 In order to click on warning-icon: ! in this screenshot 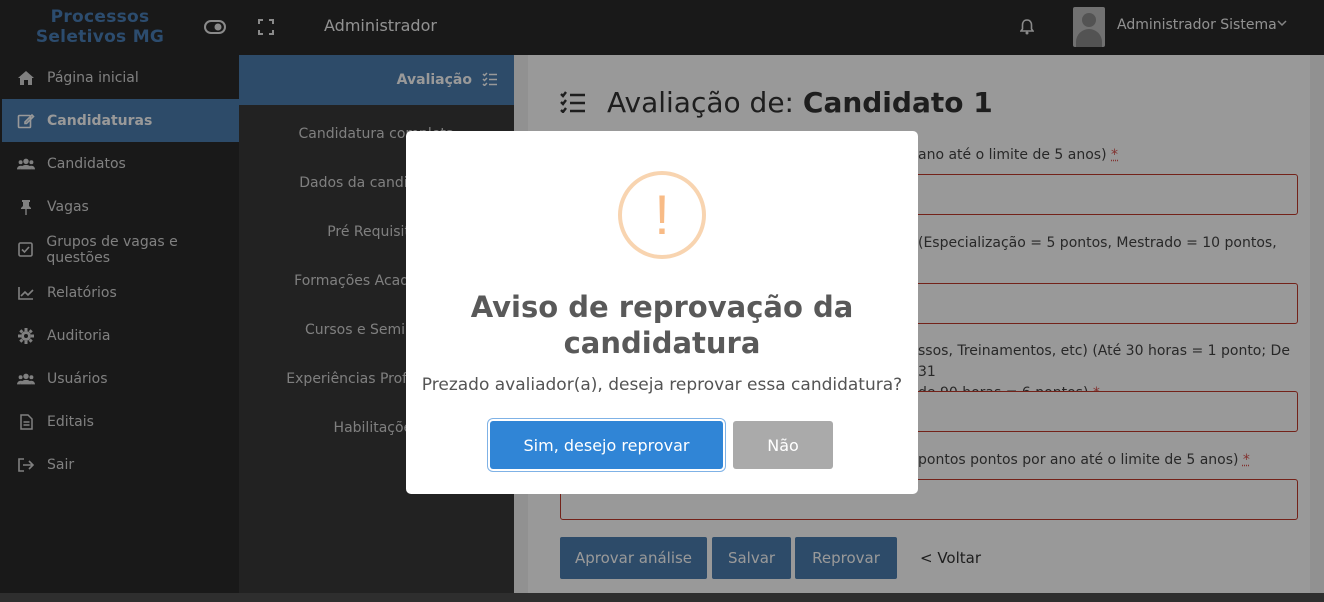, I will do `click(662, 215)`.